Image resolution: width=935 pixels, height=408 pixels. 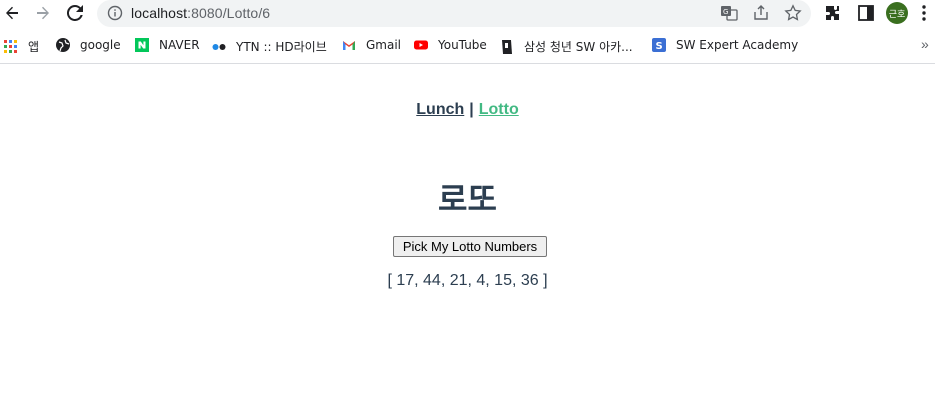 What do you see at coordinates (384, 45) in the screenshot?
I see `bookmark-label: Gmail` at bounding box center [384, 45].